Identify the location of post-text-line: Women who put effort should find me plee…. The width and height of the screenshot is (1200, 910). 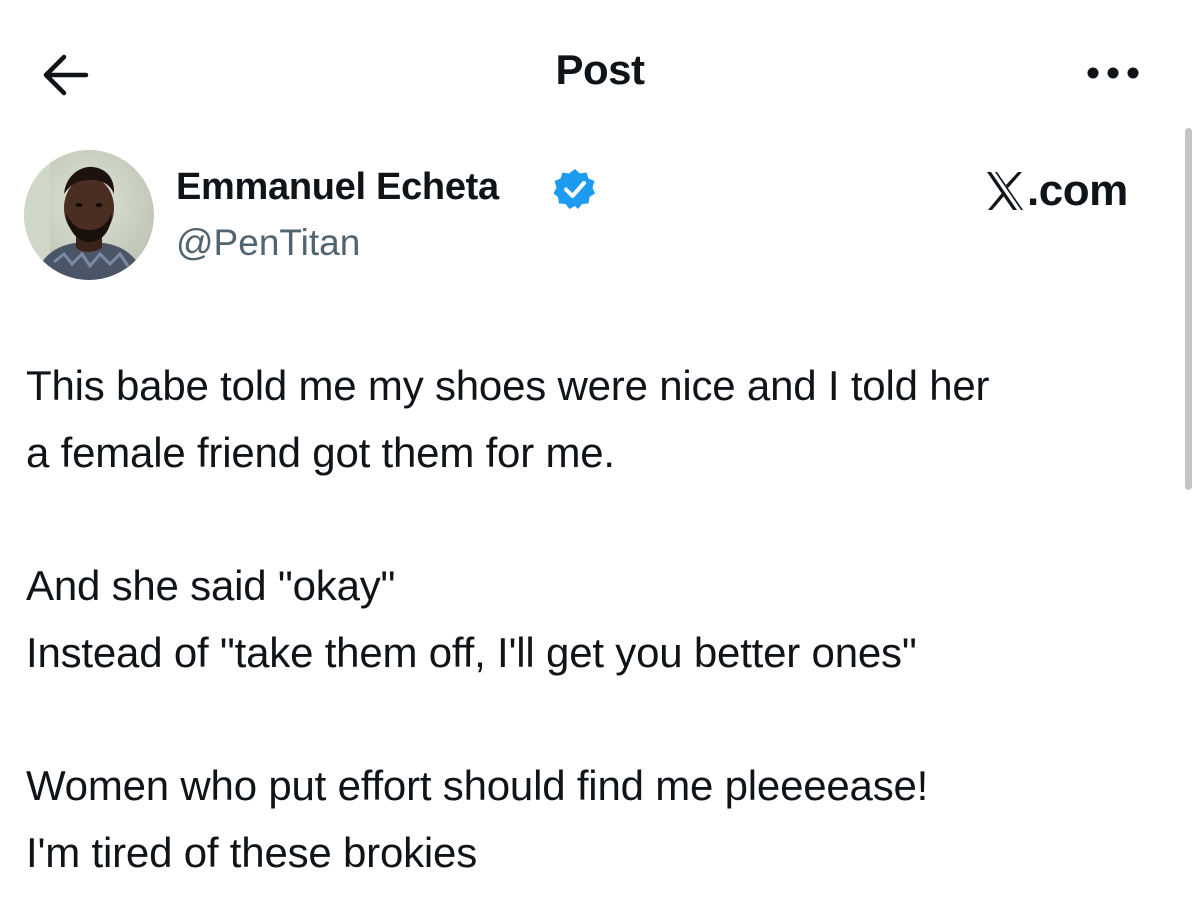
(477, 785).